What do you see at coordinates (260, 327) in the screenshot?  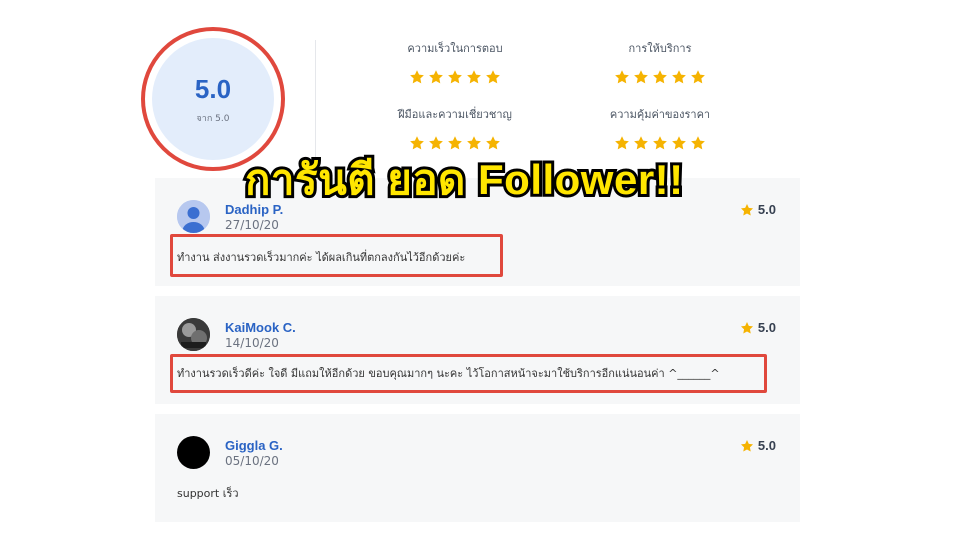 I see `reviewer-name: KaiMook C.` at bounding box center [260, 327].